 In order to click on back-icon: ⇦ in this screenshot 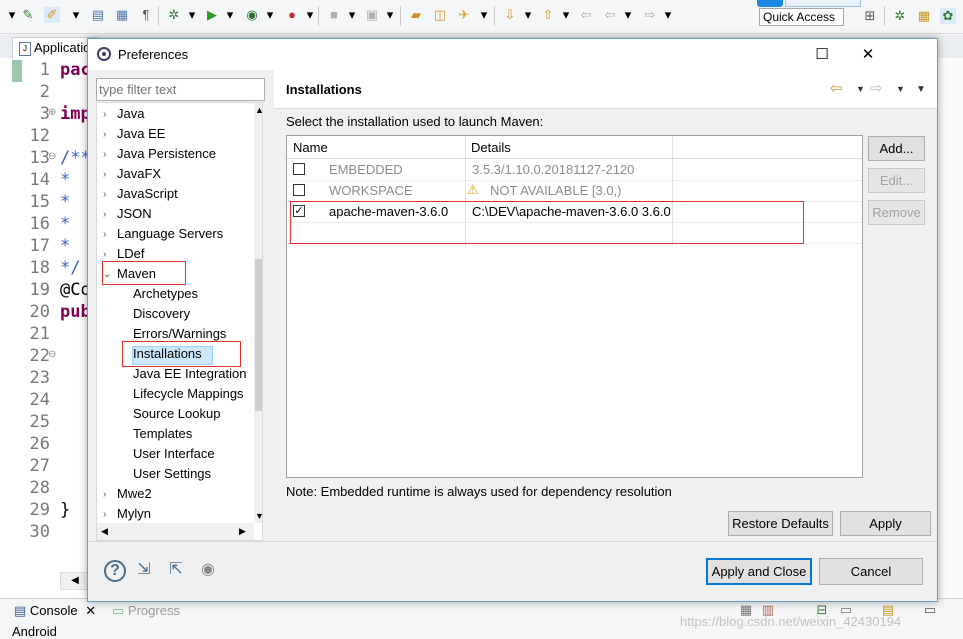, I will do `click(610, 15)`.